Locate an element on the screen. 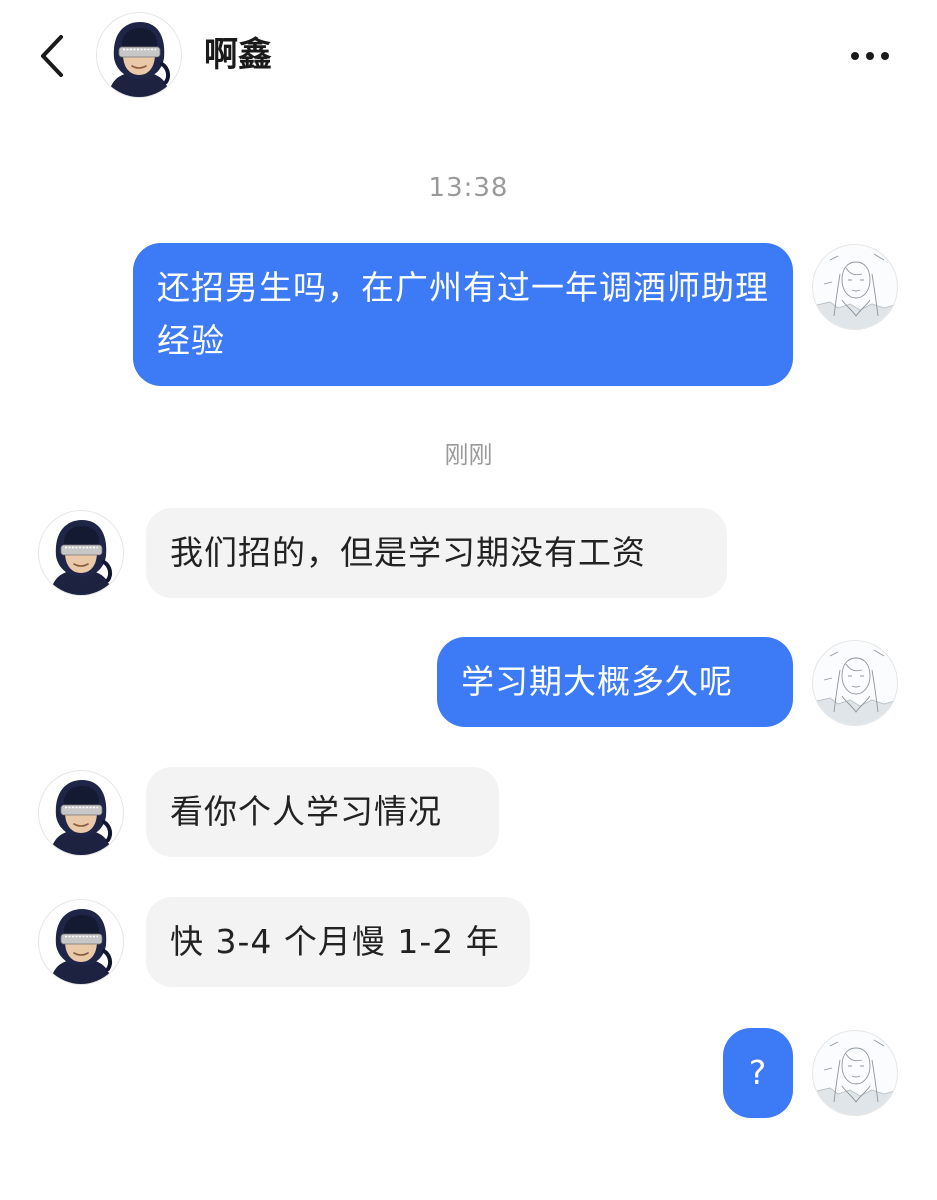 This screenshot has height=1200, width=937. back-button is located at coordinates (52, 56).